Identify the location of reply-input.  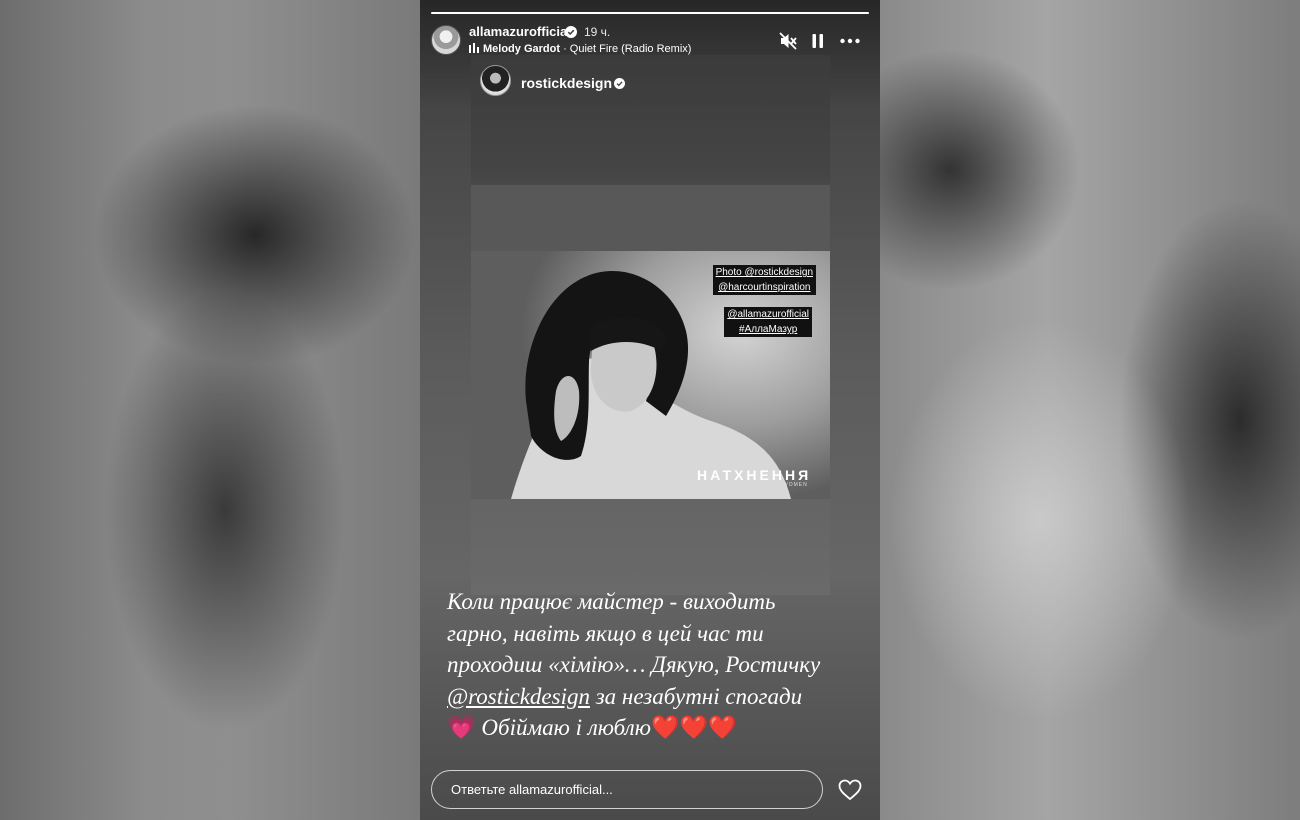
(627, 789).